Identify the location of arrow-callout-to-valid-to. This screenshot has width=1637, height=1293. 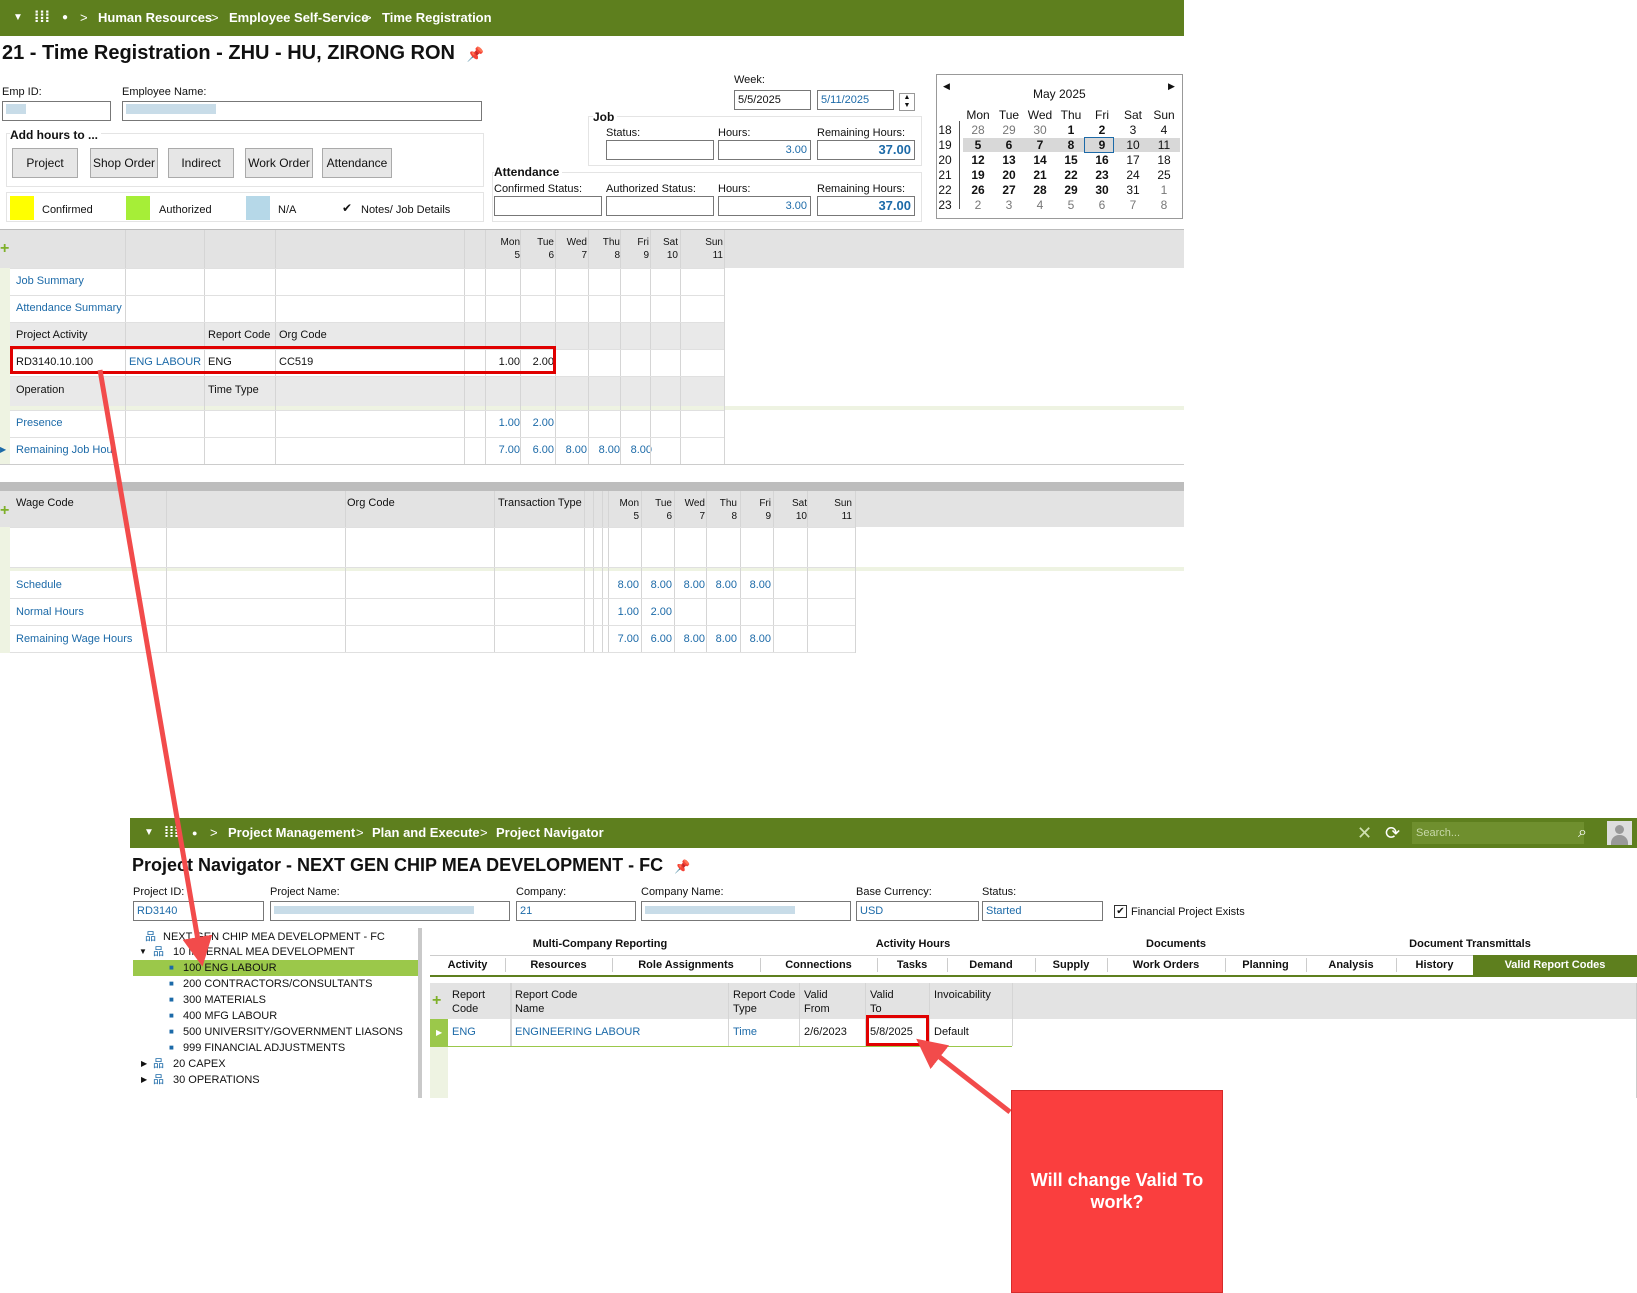
(964, 1076).